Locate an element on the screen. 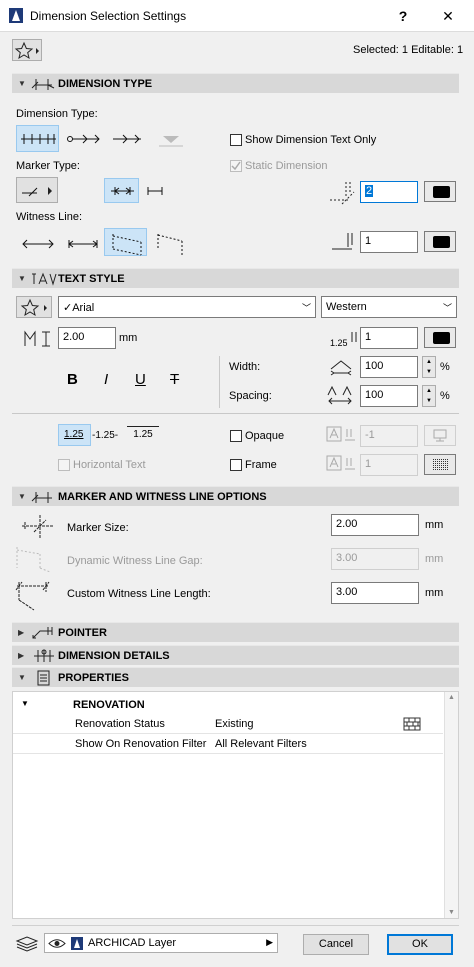 This screenshot has height=967, width=474. section-marker-witness: ▼ MARKER AND WITNESS LINE OPTIONS is located at coordinates (235, 496).